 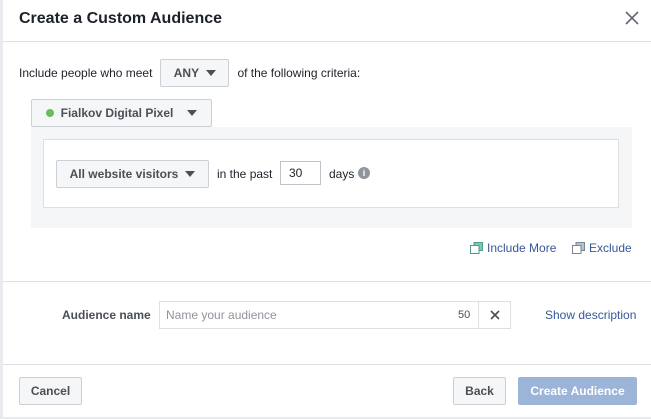 I want to click on pixel-status-icon, so click(x=49, y=113).